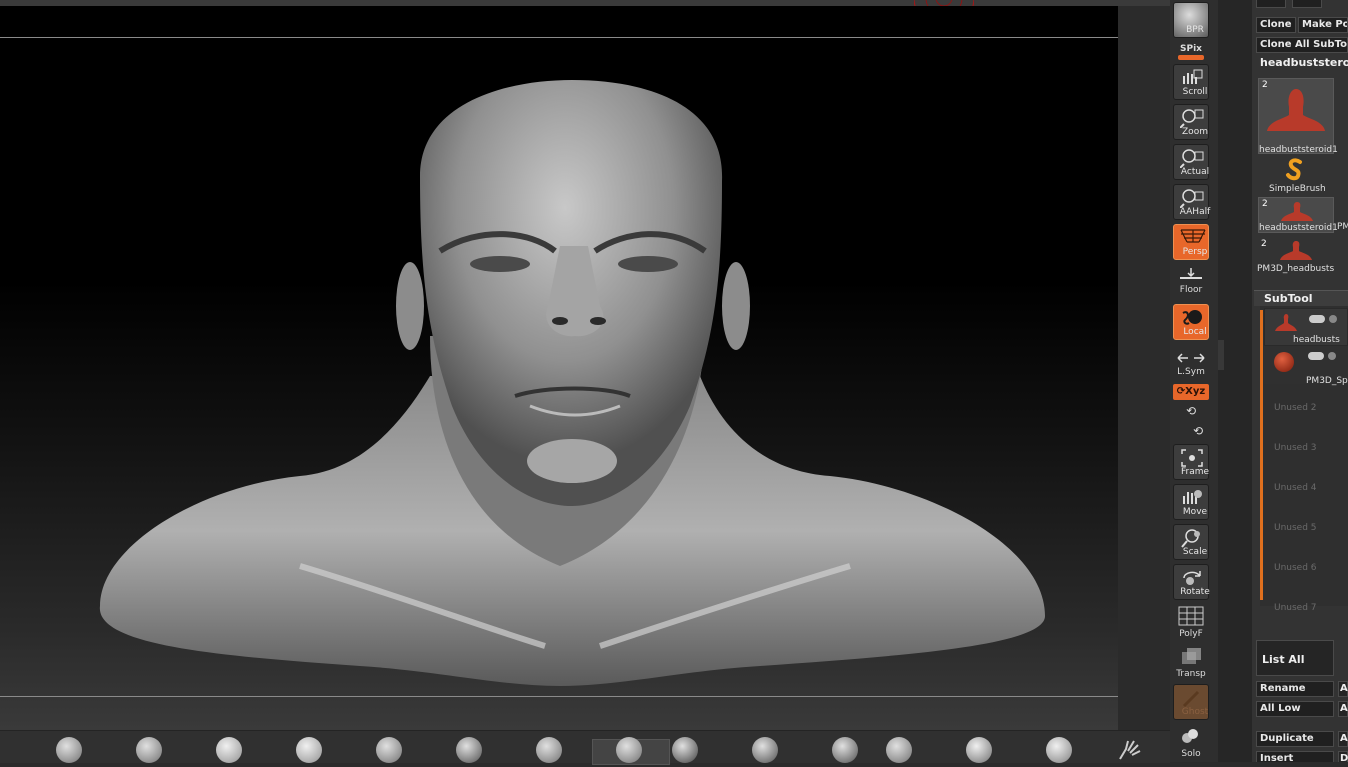 The image size is (1348, 767). I want to click on simple-brush-label: SimpleBrush, so click(1297, 189).